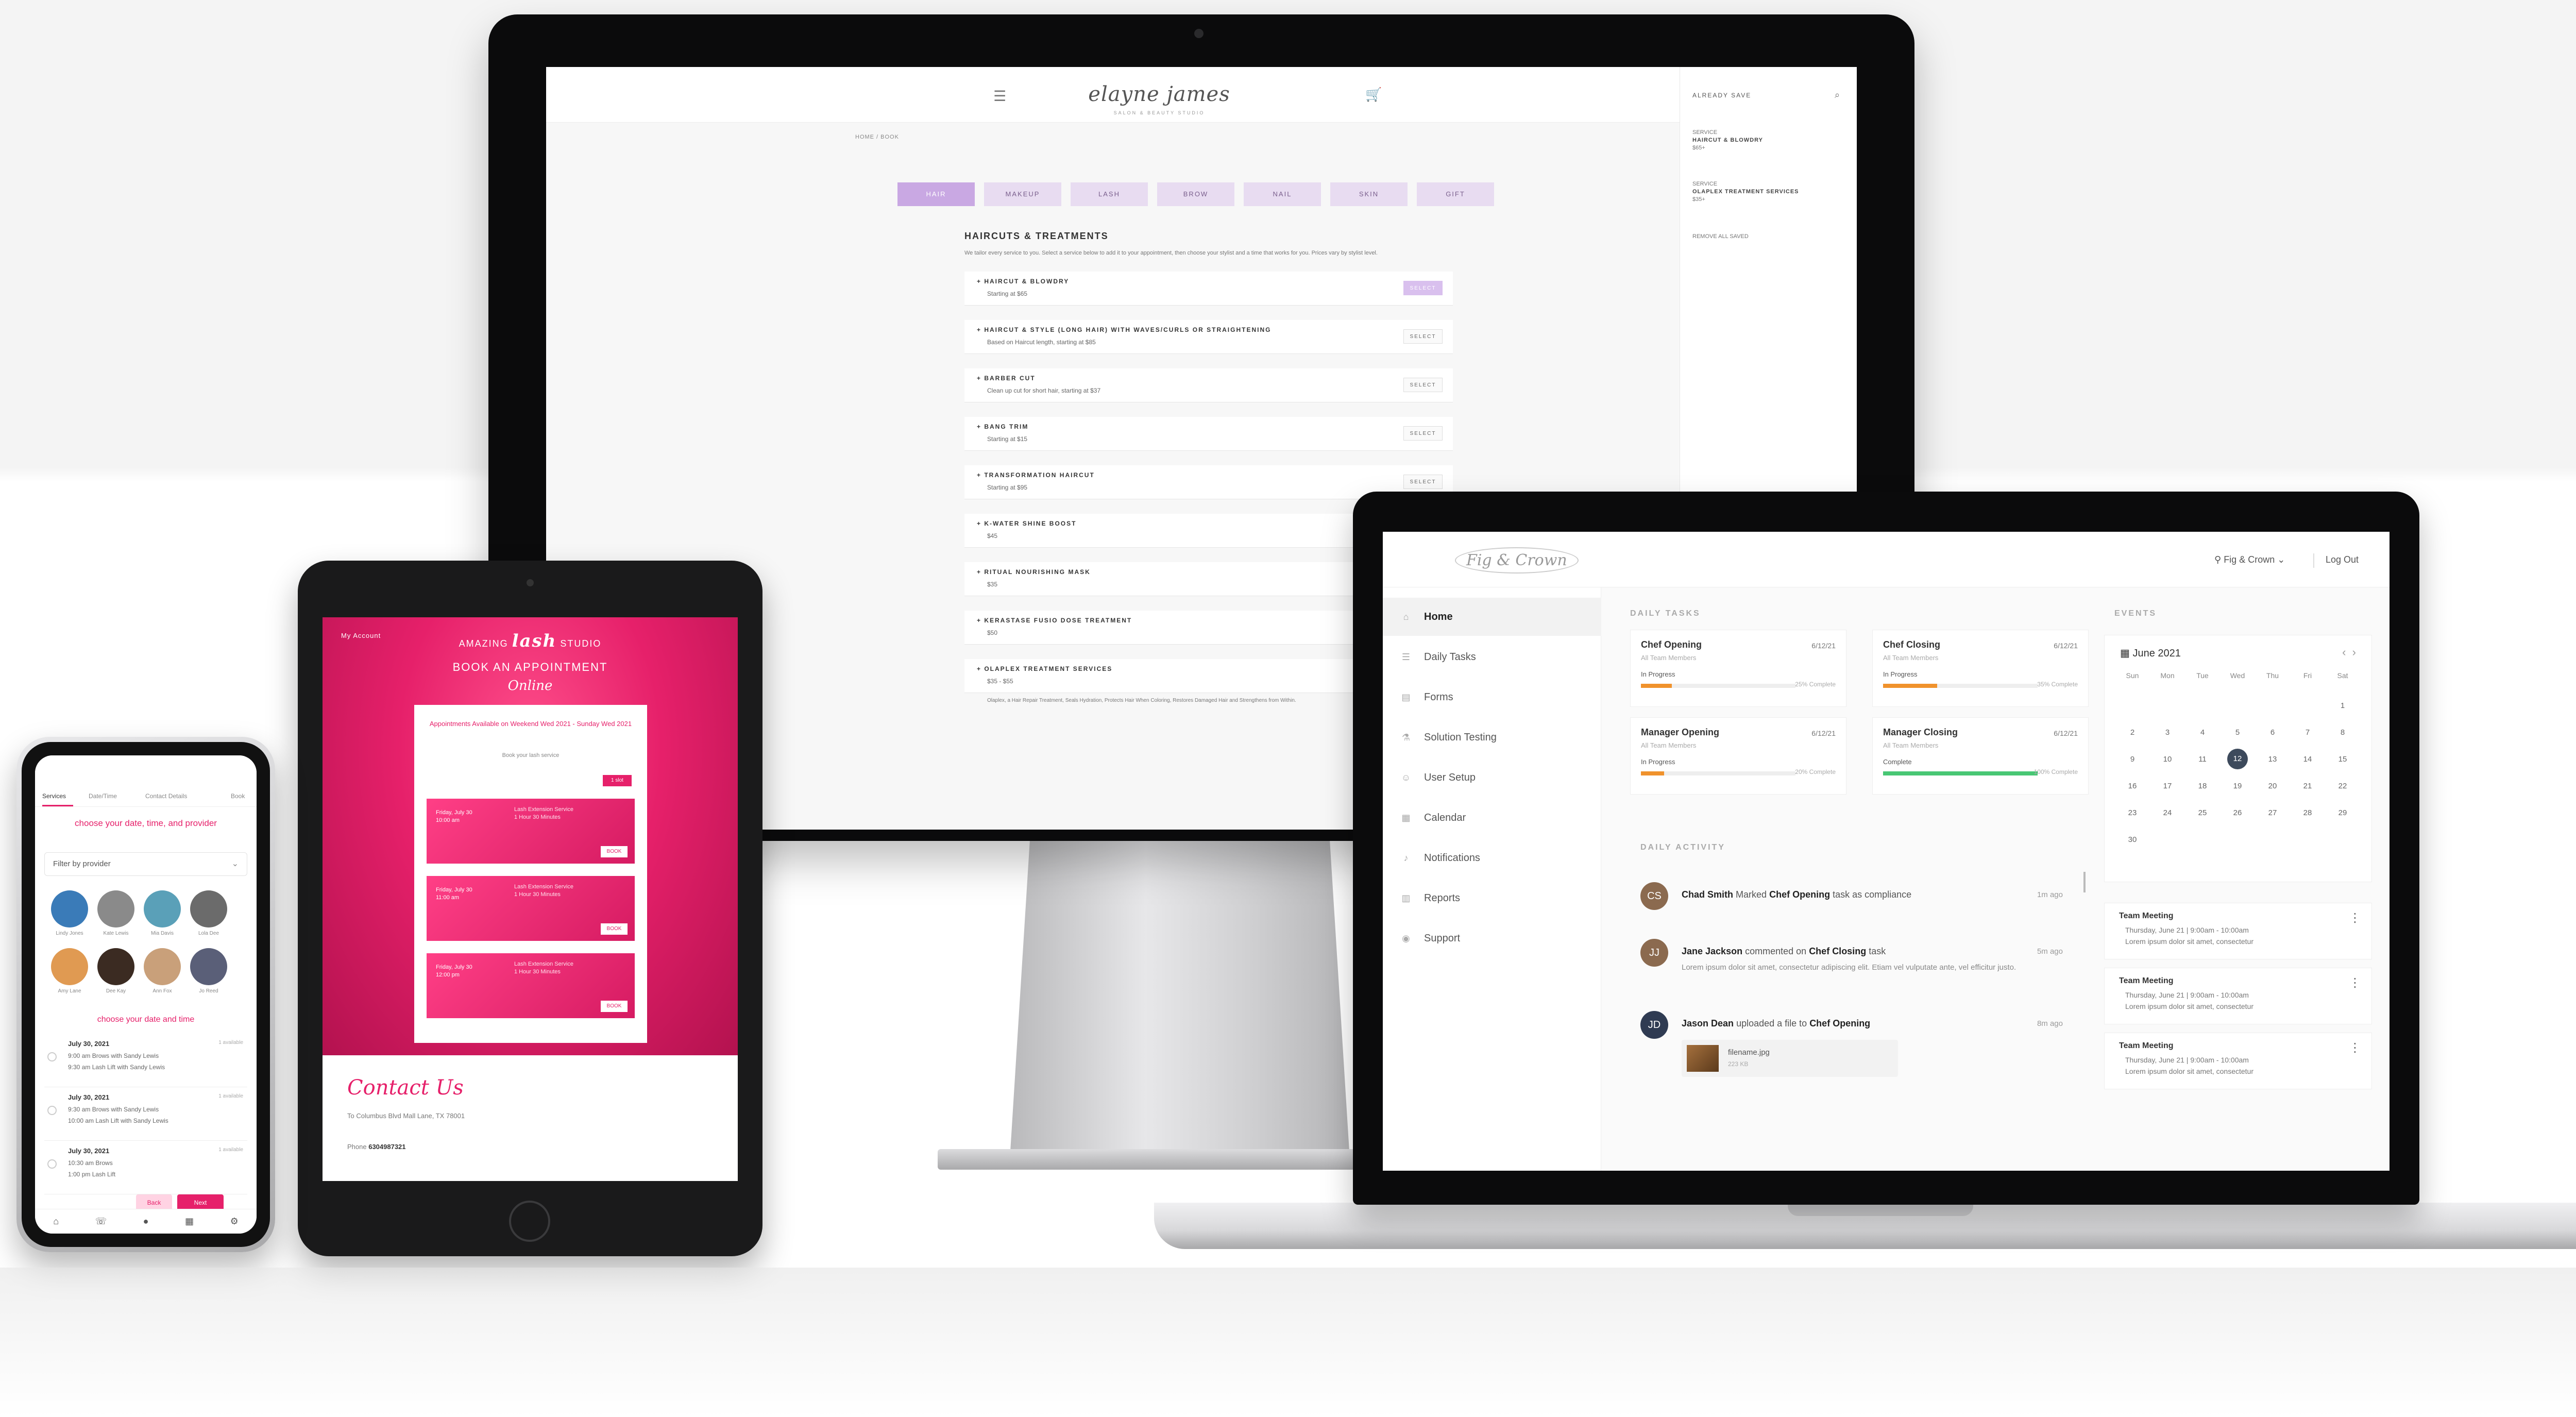  Describe the element at coordinates (617, 781) in the screenshot. I see `slot-tag: 1 slot` at that location.